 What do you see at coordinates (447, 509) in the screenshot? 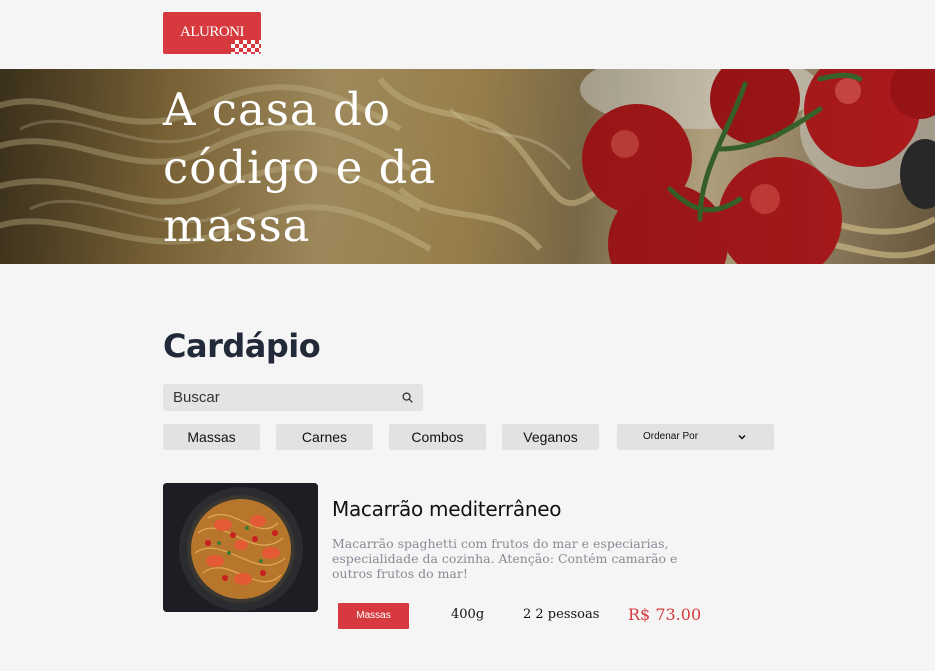
I see `dish-name: Macarrão mediterrâneo` at bounding box center [447, 509].